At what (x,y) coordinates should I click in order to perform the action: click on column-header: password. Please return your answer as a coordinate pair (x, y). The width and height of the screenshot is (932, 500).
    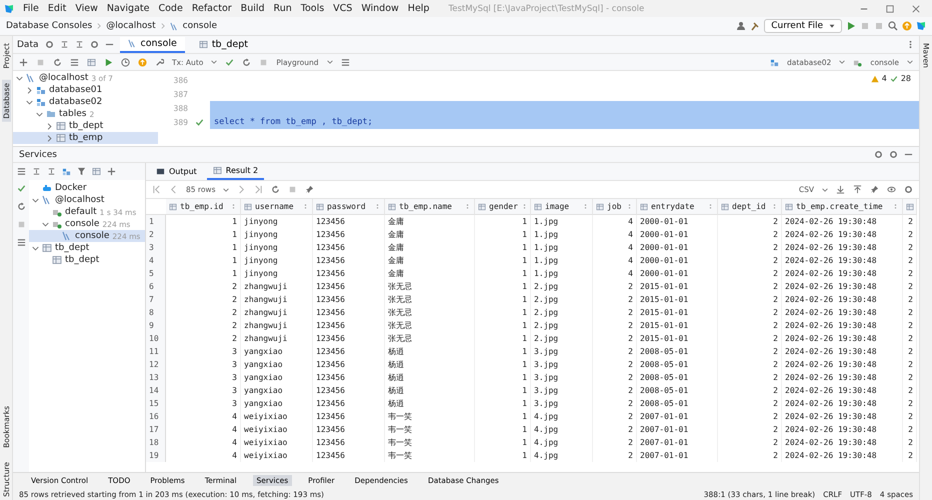
    Looking at the image, I should click on (349, 207).